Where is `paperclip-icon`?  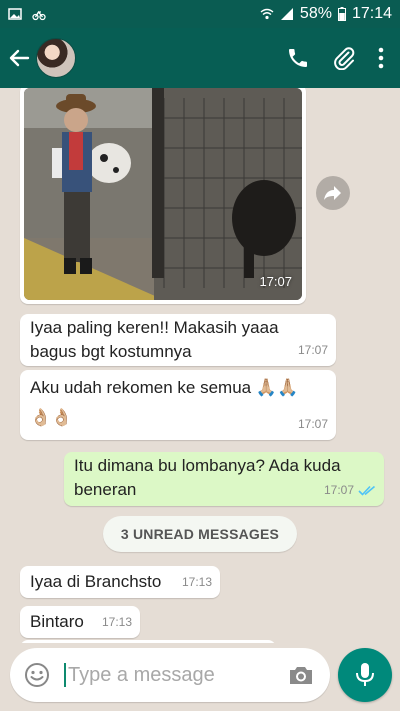
paperclip-icon is located at coordinates (344, 58).